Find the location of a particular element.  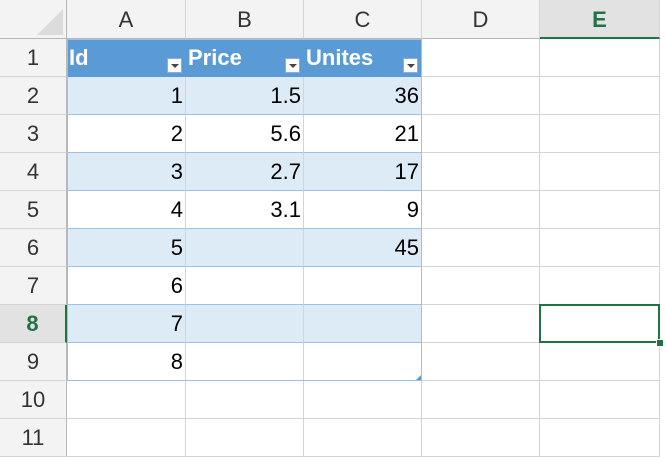

table-header-id: Id is located at coordinates (126, 58).